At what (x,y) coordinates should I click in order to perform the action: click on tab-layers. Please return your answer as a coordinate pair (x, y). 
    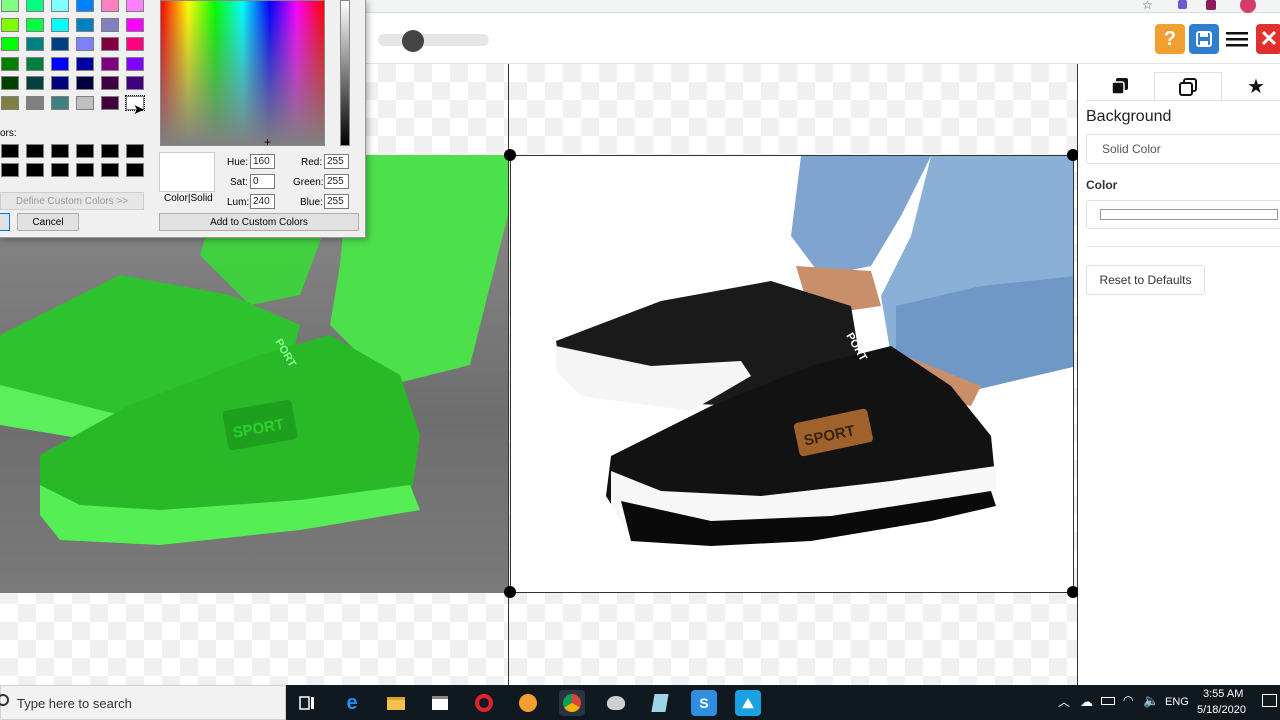
    Looking at the image, I should click on (1120, 86).